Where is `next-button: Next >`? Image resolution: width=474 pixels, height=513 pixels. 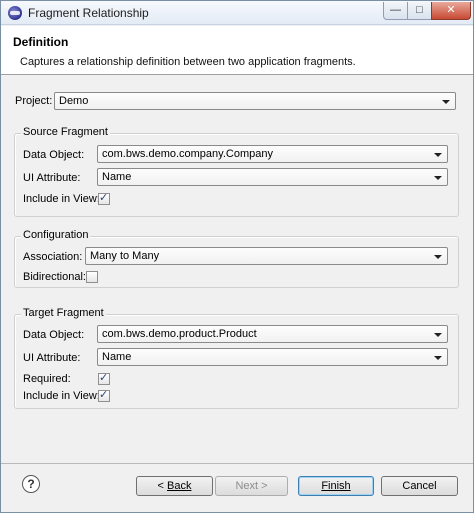
next-button: Next > is located at coordinates (251, 486).